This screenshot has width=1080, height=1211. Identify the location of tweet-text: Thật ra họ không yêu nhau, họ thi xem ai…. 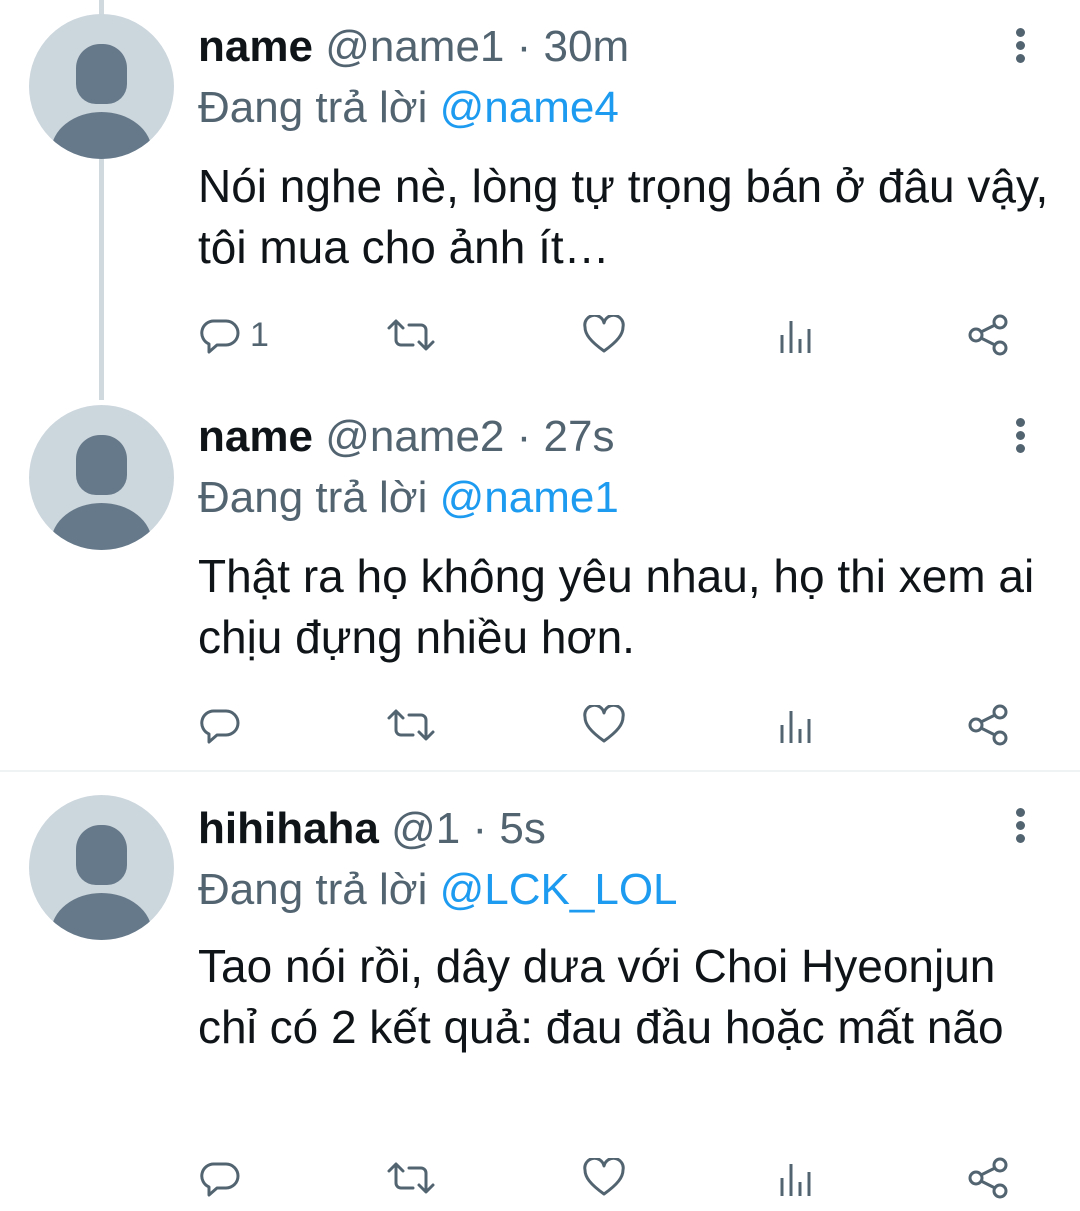
(616, 606).